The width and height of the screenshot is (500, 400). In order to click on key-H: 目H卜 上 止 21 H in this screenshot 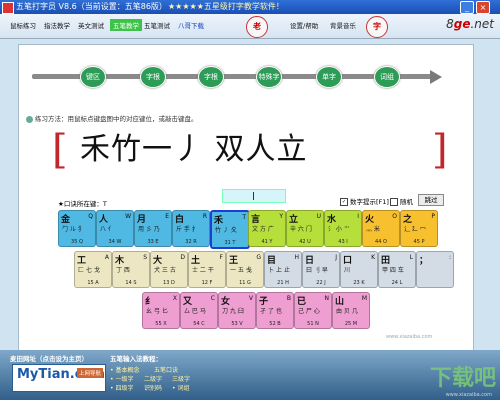, I will do `click(283, 269)`.